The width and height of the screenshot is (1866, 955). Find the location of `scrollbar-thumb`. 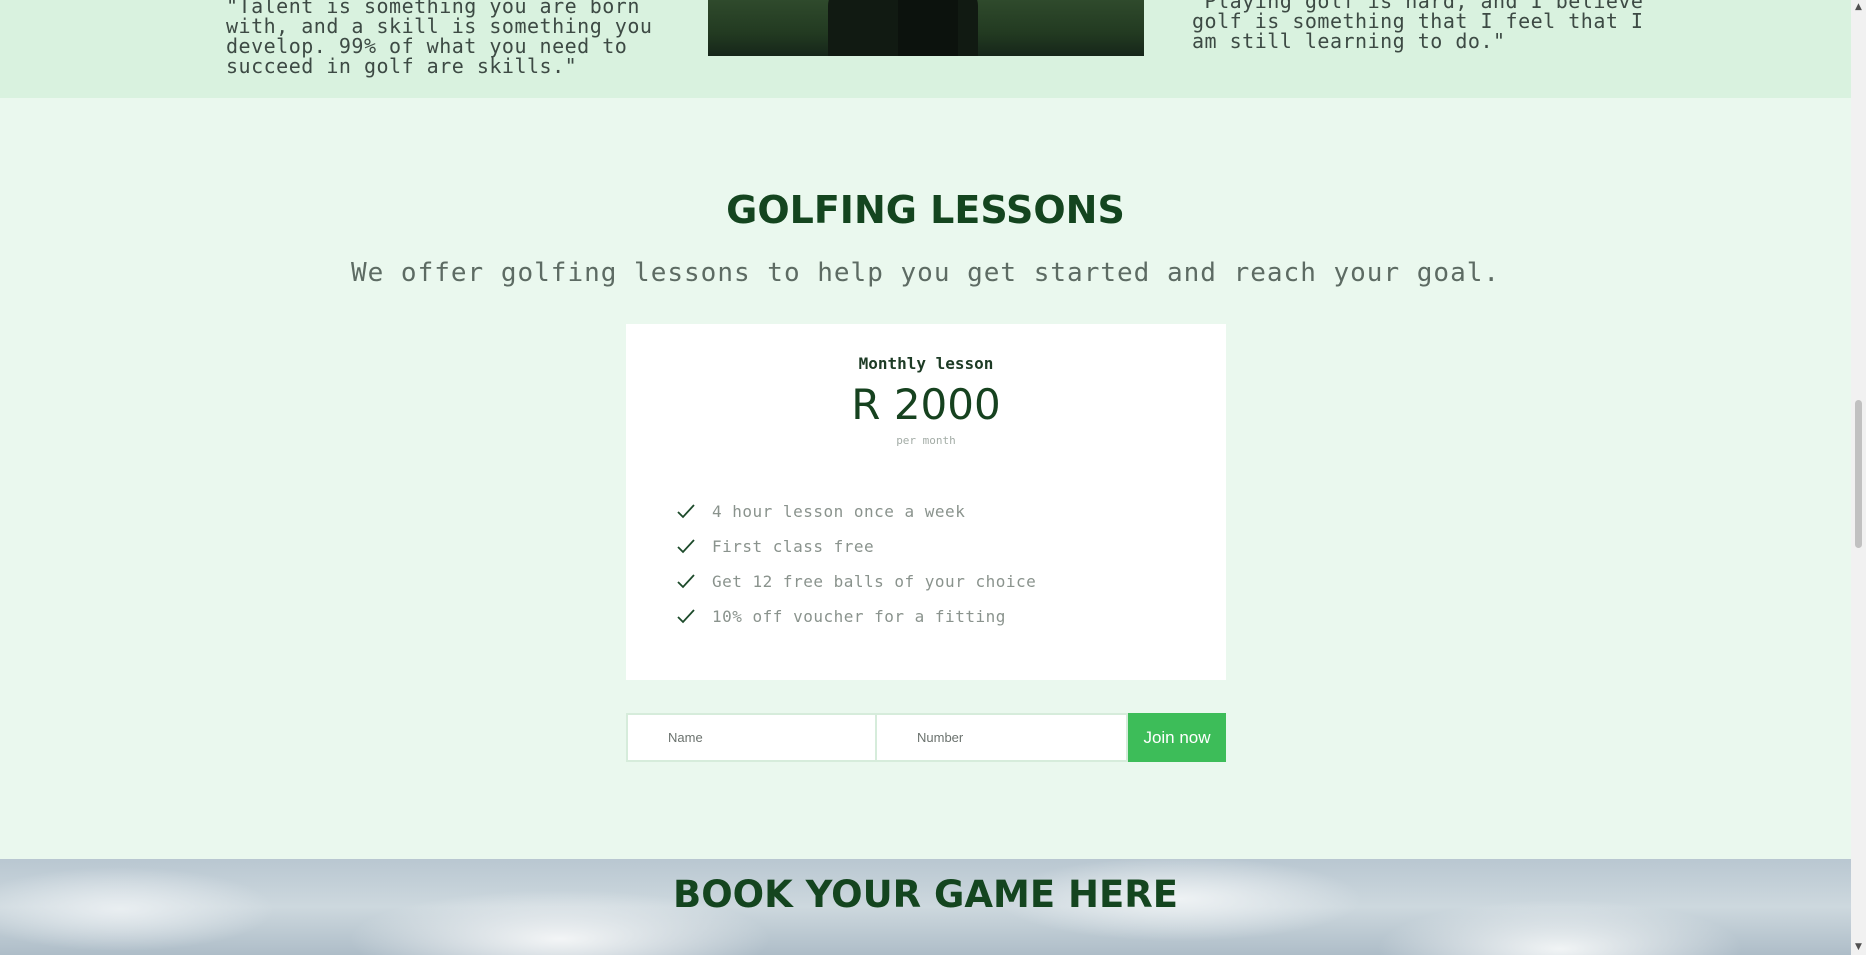

scrollbar-thumb is located at coordinates (1858, 474).